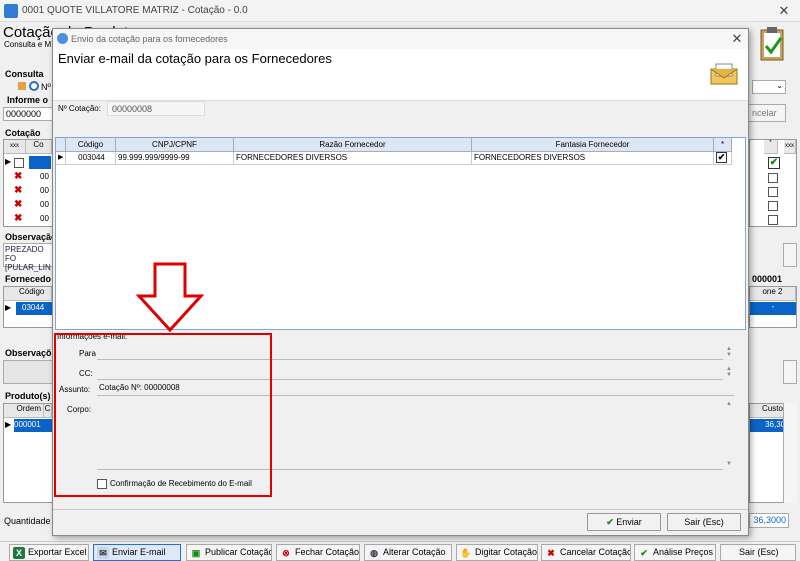 Image resolution: width=800 pixels, height=561 pixels. I want to click on prod-row-ordem: 000001, so click(33, 425).